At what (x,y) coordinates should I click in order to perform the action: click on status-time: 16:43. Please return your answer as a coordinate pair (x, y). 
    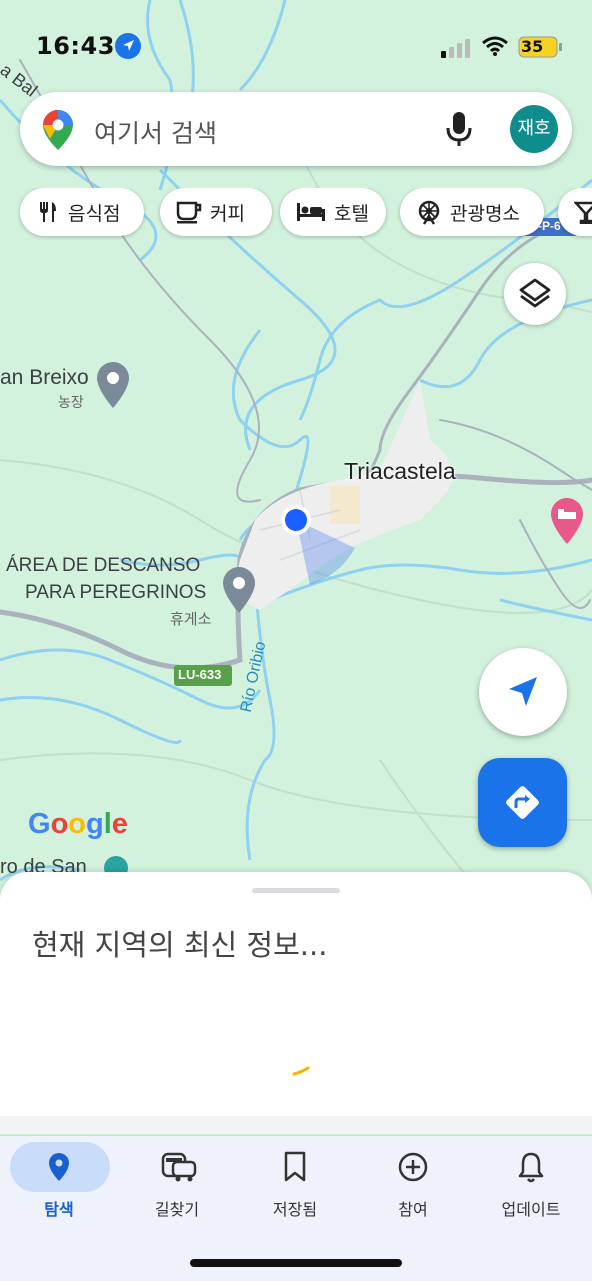
    Looking at the image, I should click on (75, 46).